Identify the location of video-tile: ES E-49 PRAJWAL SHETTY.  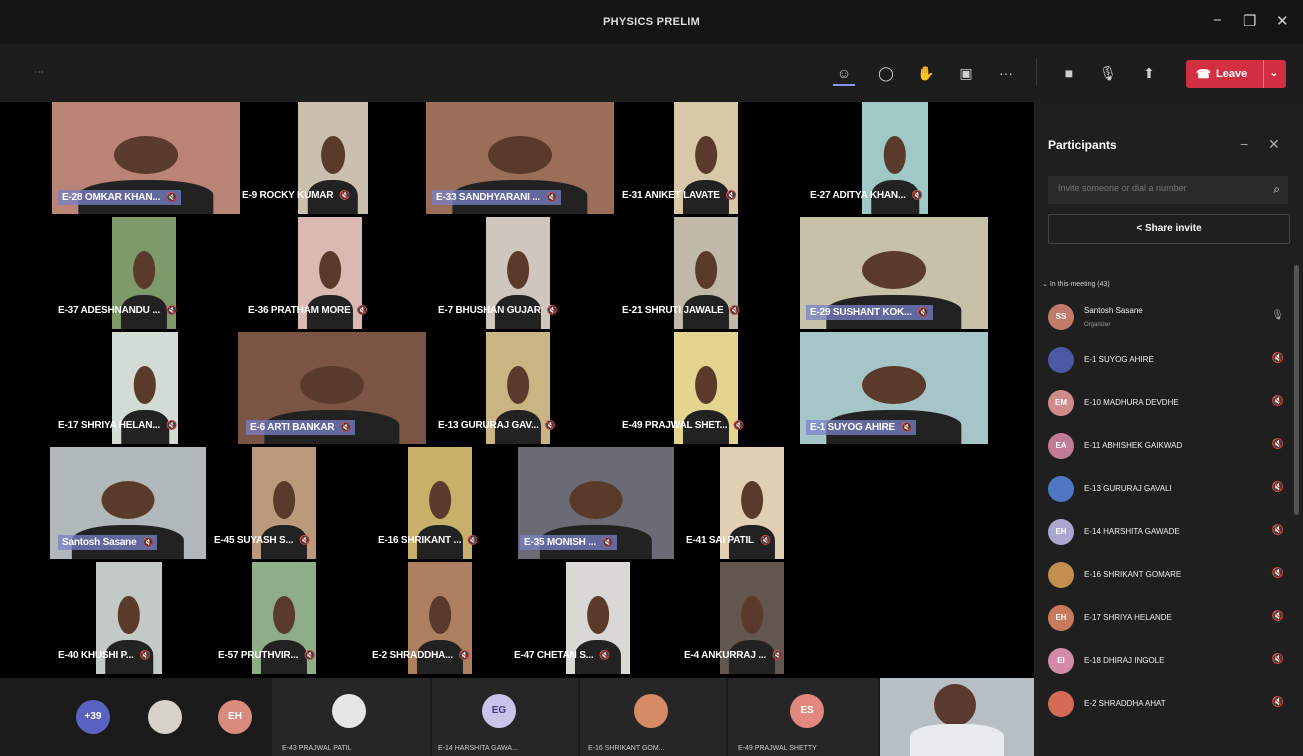
(803, 717).